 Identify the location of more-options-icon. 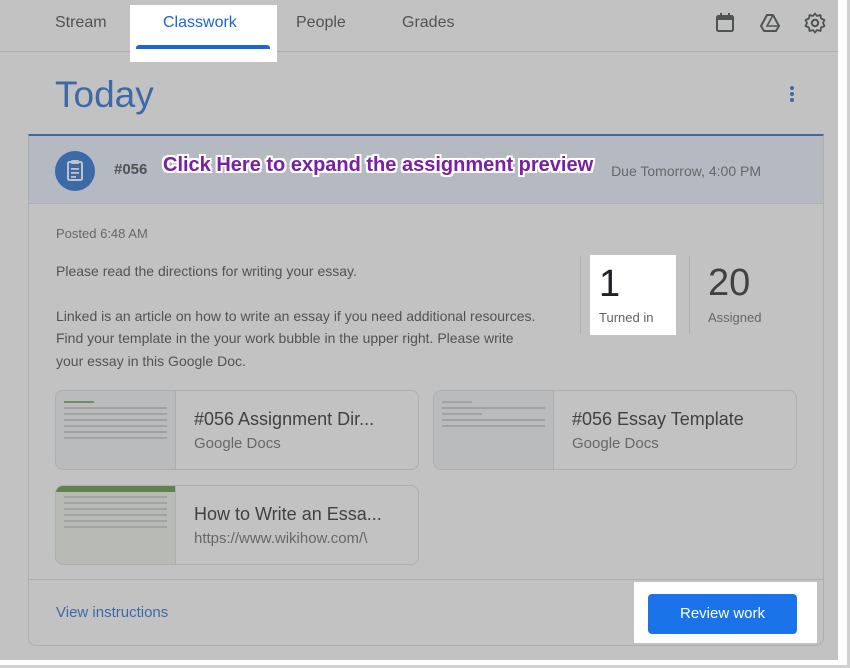
(792, 96).